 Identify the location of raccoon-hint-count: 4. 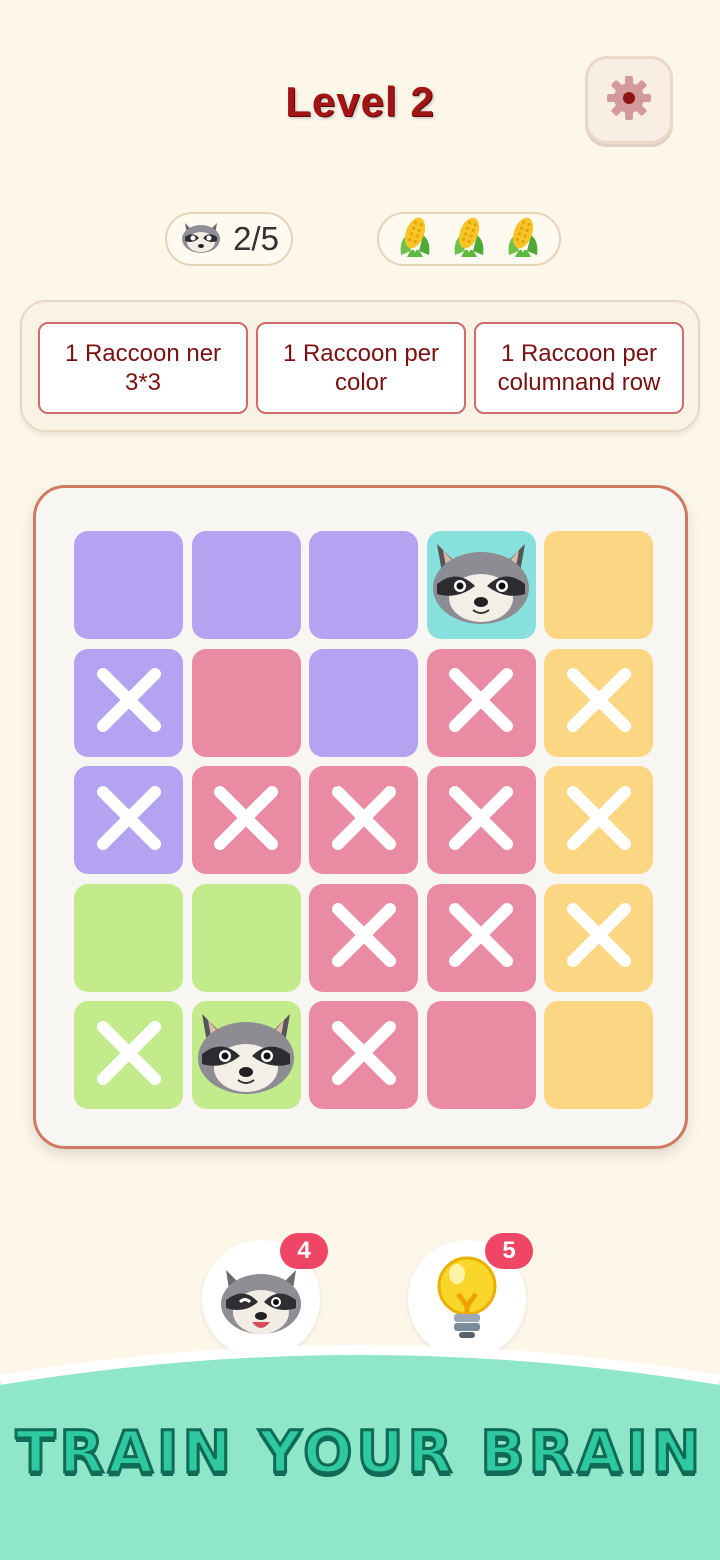
(304, 1251).